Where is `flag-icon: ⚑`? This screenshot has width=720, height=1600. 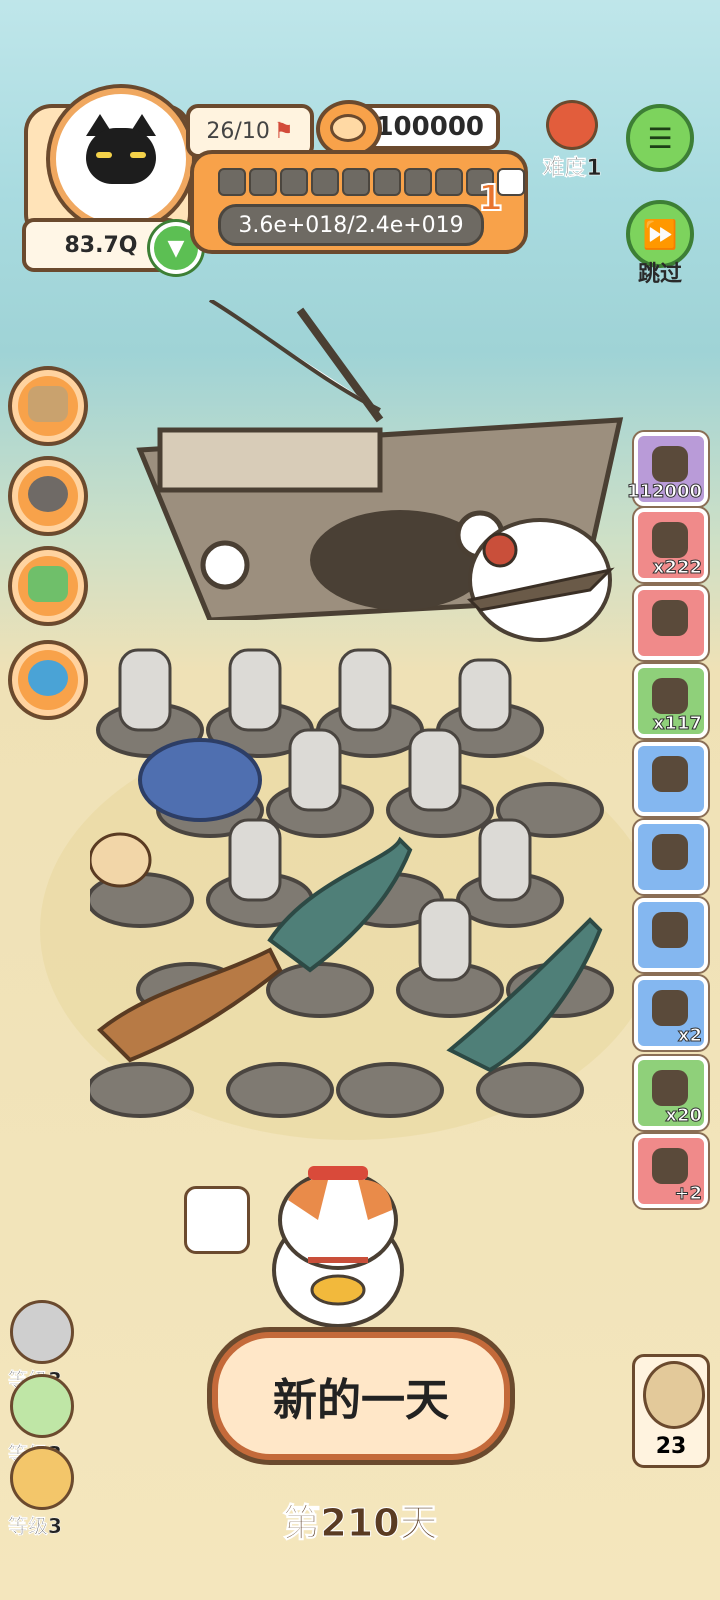
flag-icon: ⚑ is located at coordinates (283, 131).